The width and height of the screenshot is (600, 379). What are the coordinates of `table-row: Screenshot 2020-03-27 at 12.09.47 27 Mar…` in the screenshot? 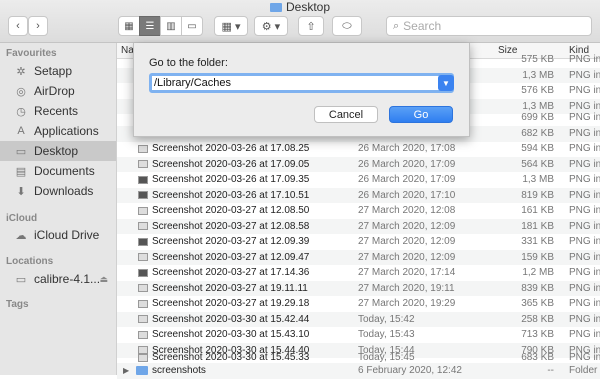 It's located at (358, 257).